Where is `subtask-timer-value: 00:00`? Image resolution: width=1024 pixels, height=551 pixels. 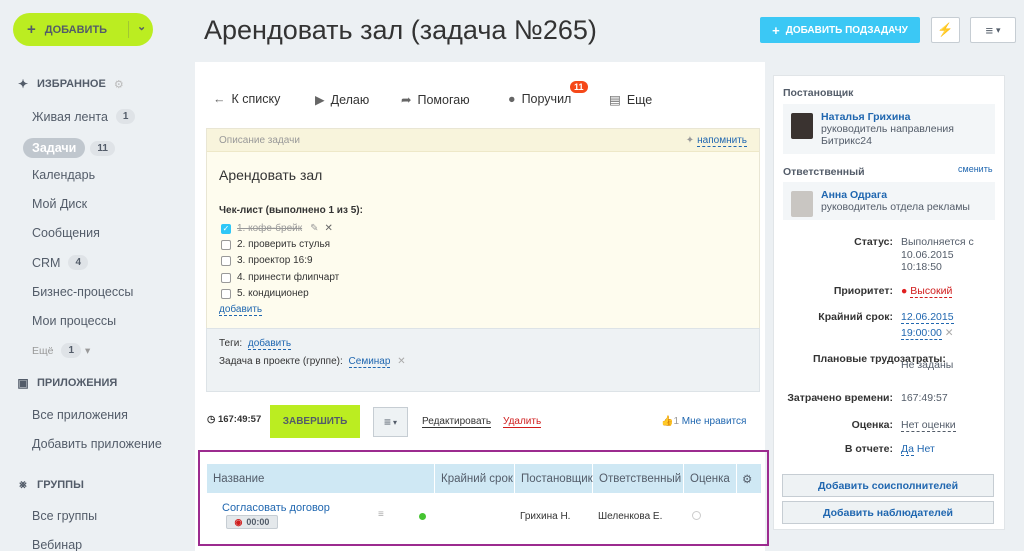 subtask-timer-value: 00:00 is located at coordinates (258, 522).